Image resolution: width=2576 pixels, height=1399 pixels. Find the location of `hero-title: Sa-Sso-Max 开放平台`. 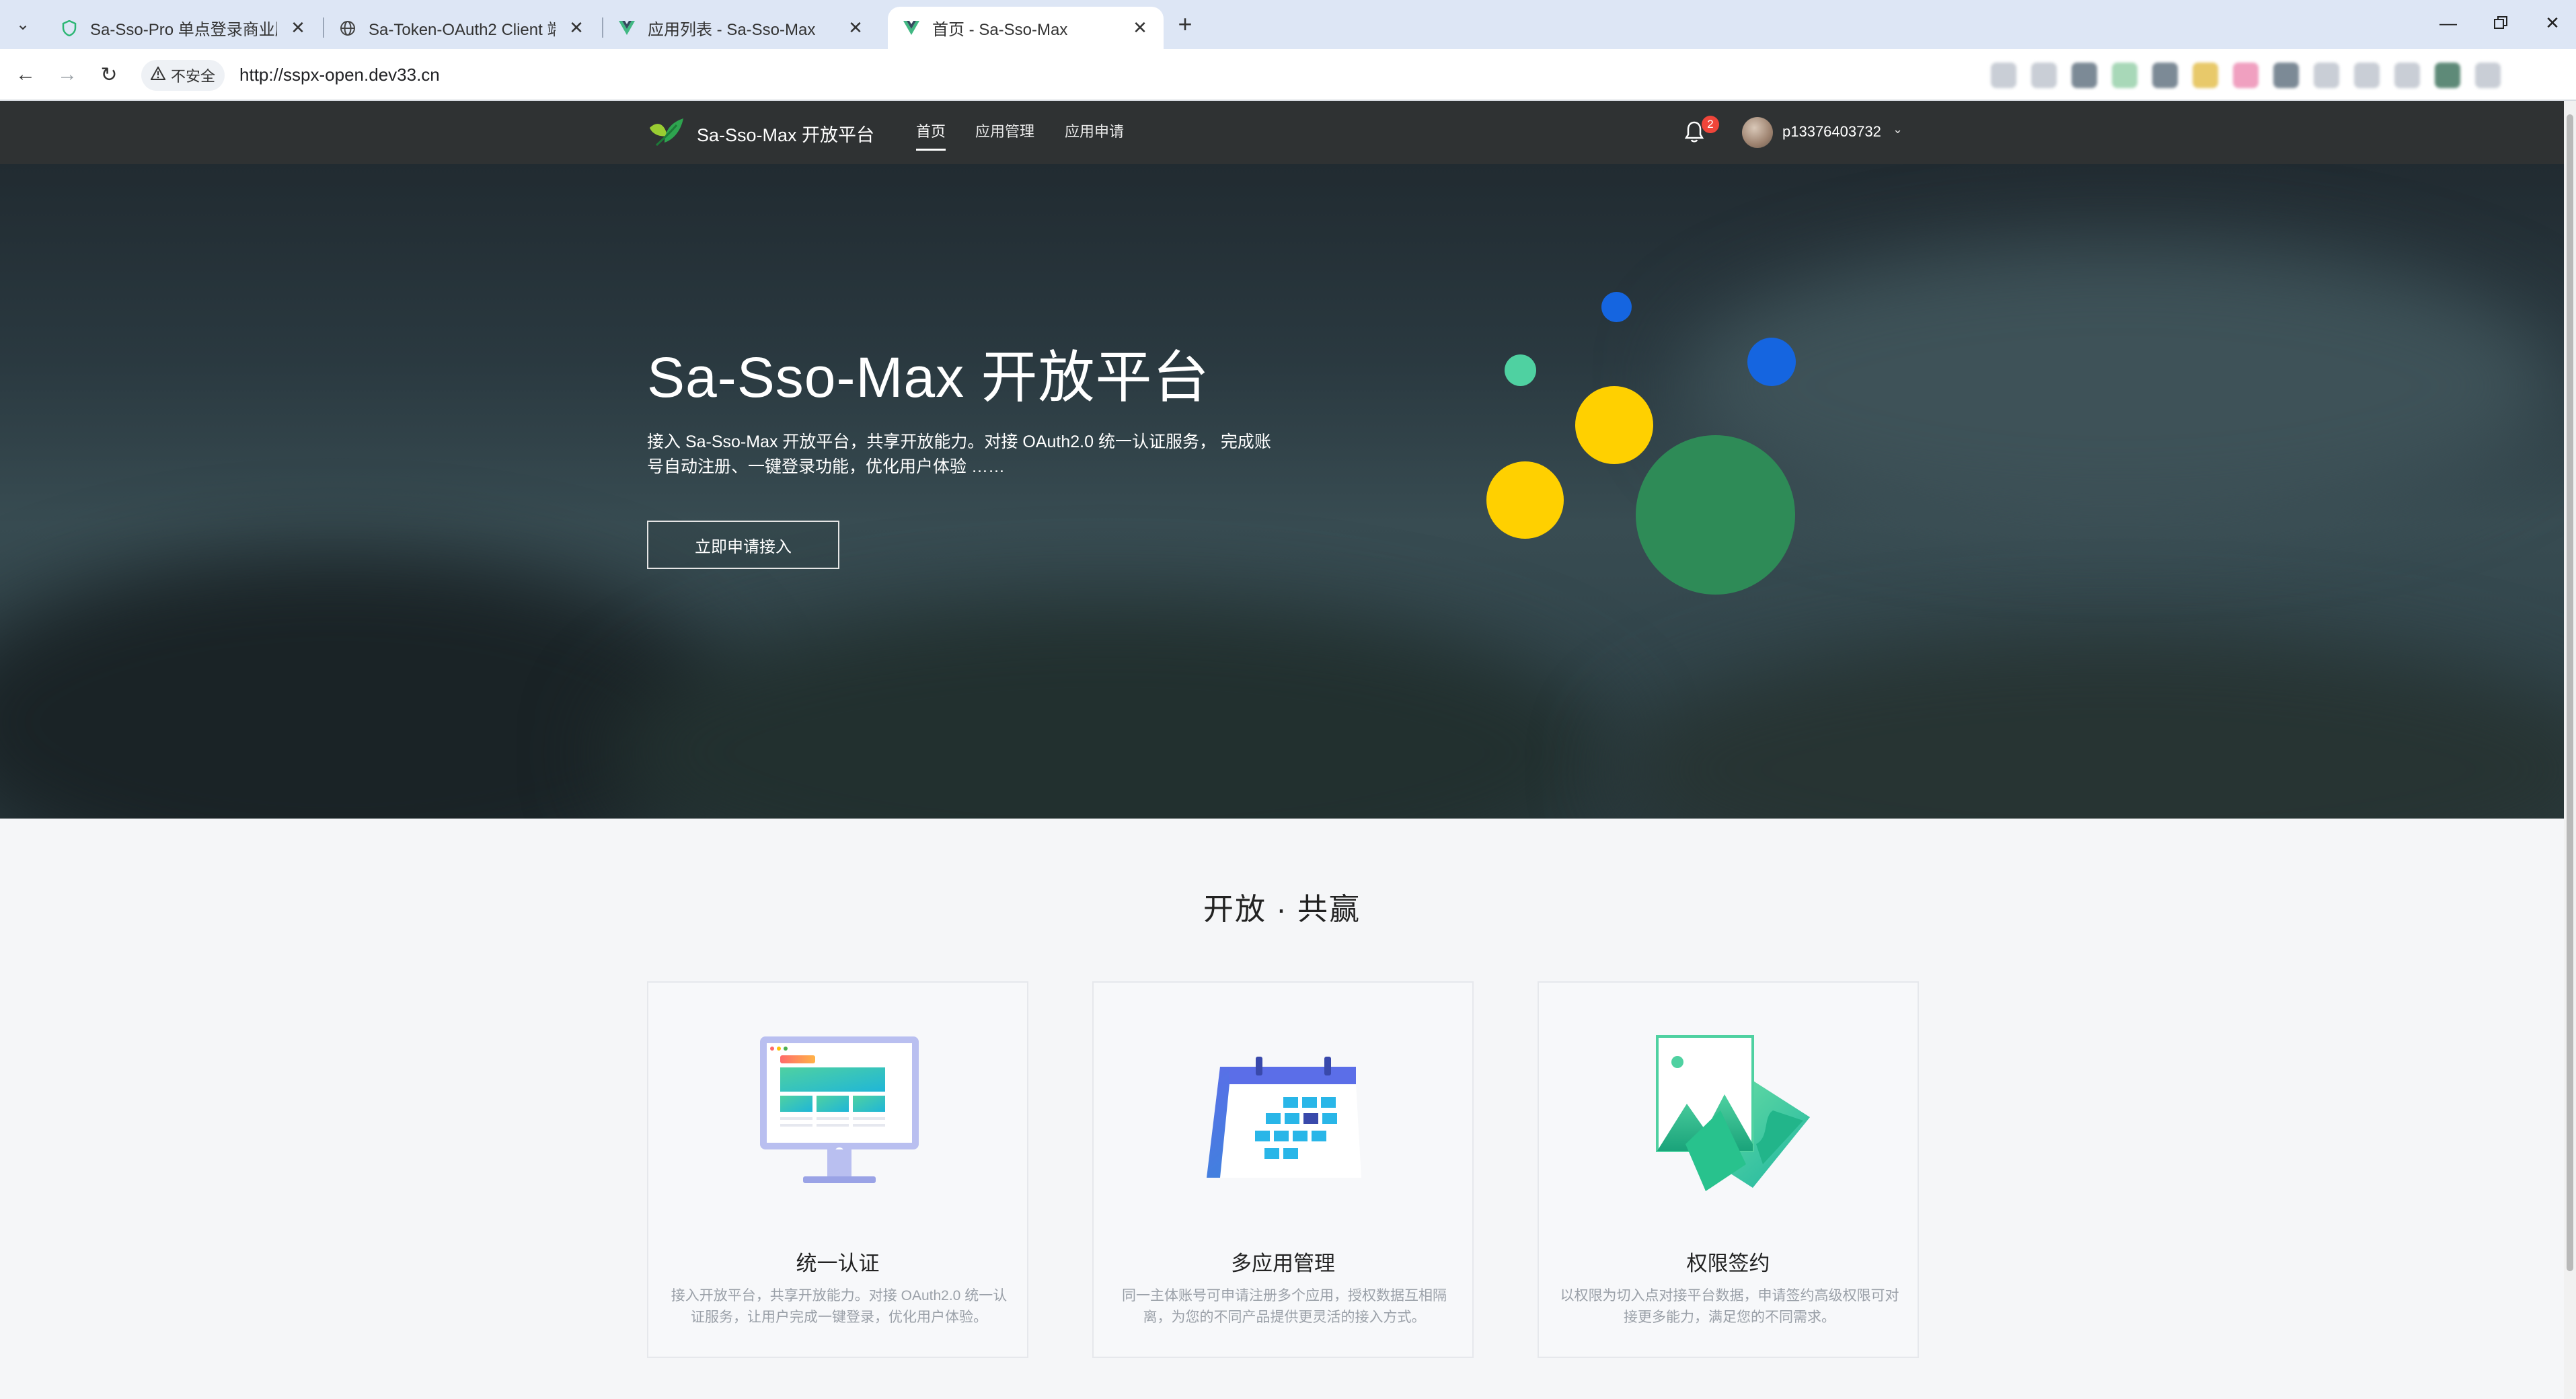

hero-title: Sa-Sso-Max 开放平台 is located at coordinates (928, 378).